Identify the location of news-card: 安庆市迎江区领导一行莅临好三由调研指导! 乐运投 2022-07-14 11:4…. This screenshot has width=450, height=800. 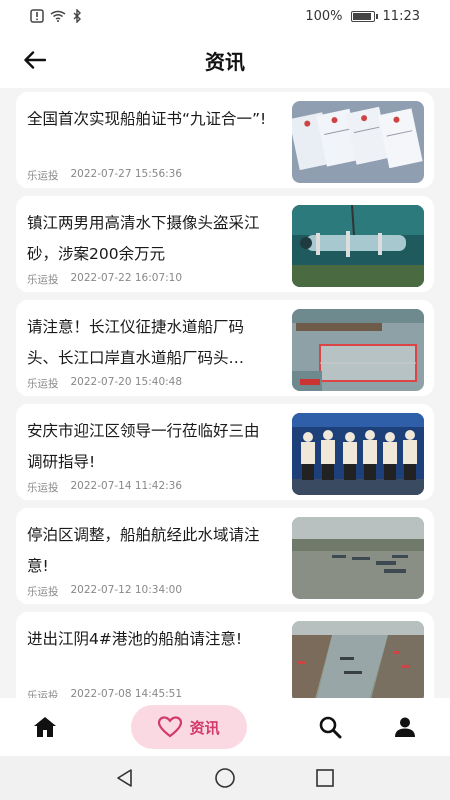
(225, 452).